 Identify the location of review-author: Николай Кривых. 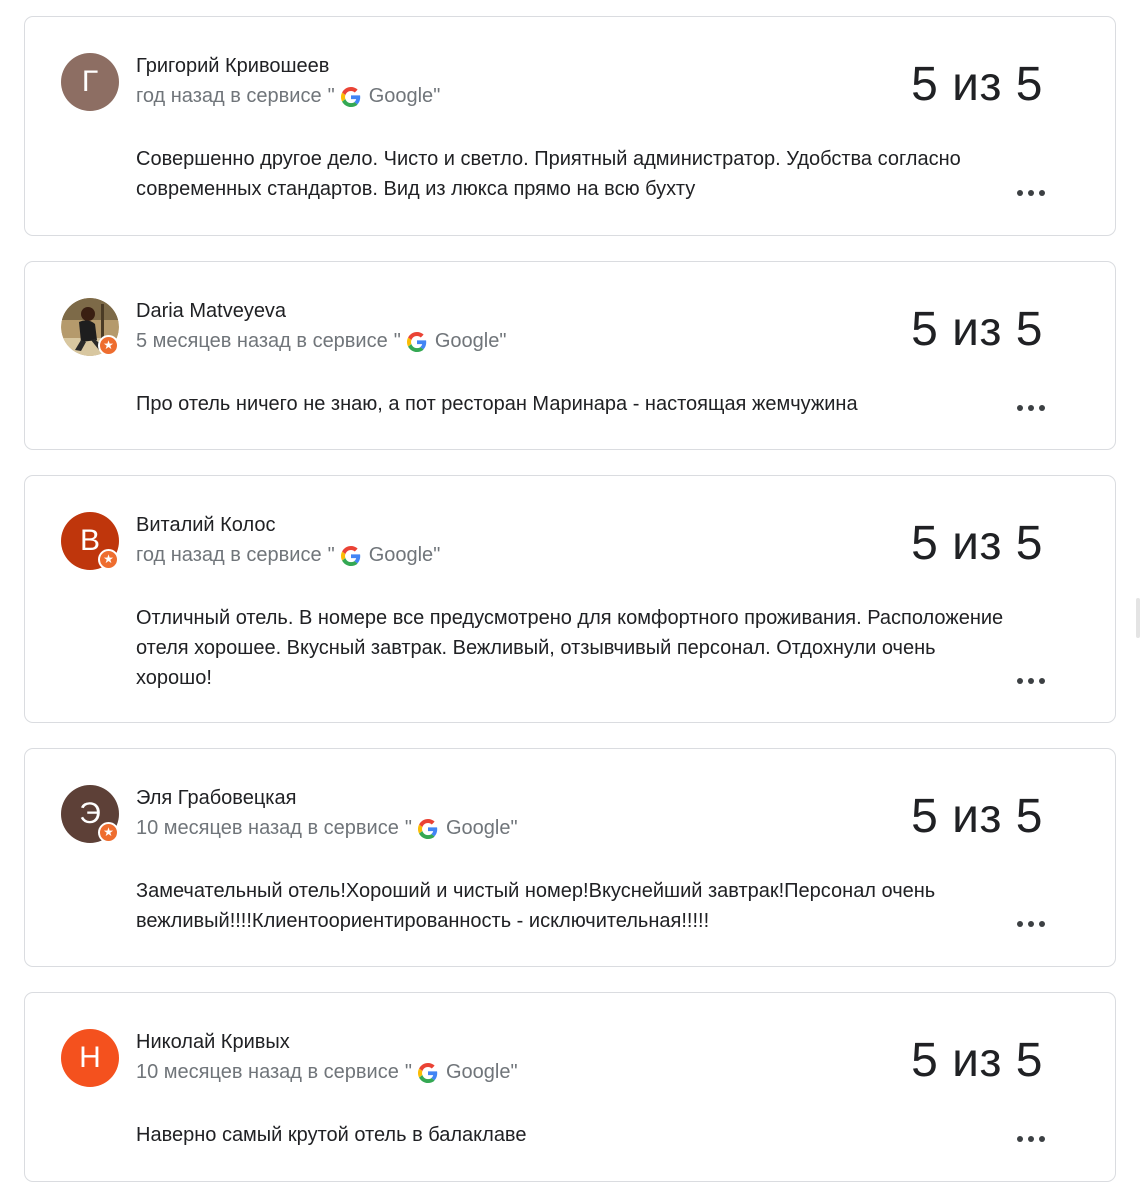
(213, 1042).